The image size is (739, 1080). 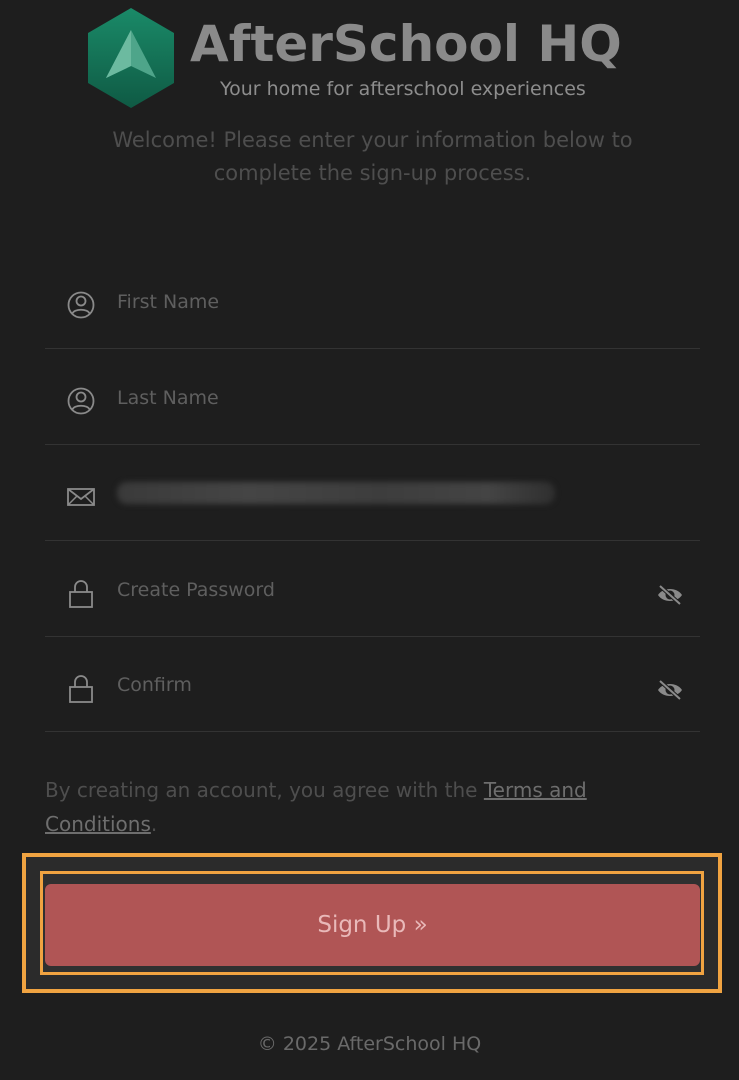 I want to click on last-name-field-row, so click(x=372, y=397).